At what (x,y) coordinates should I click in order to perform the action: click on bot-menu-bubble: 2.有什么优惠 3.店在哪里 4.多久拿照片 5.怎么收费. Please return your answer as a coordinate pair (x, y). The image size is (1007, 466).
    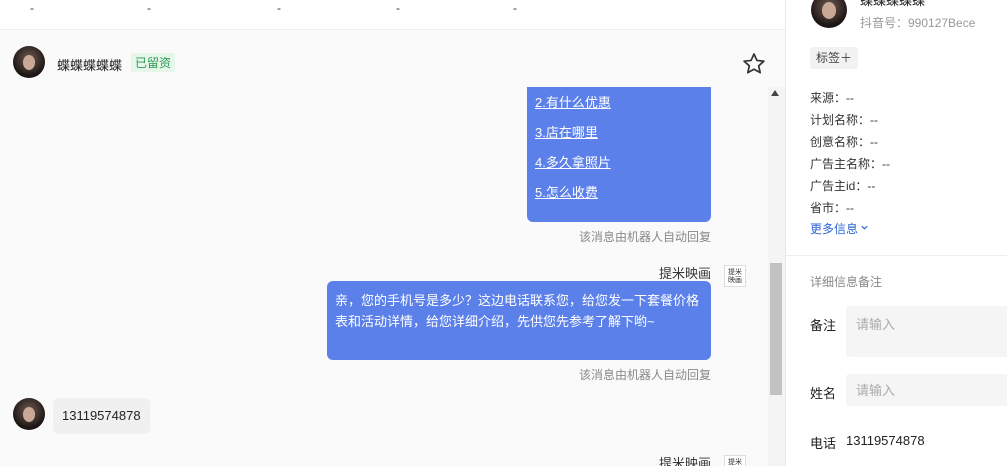
    Looking at the image, I should click on (619, 154).